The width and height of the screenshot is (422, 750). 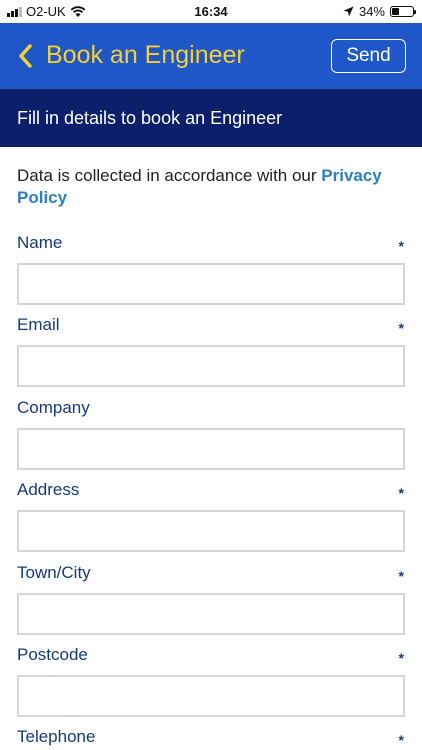 What do you see at coordinates (52, 654) in the screenshot?
I see `postcode-label: Postcode` at bounding box center [52, 654].